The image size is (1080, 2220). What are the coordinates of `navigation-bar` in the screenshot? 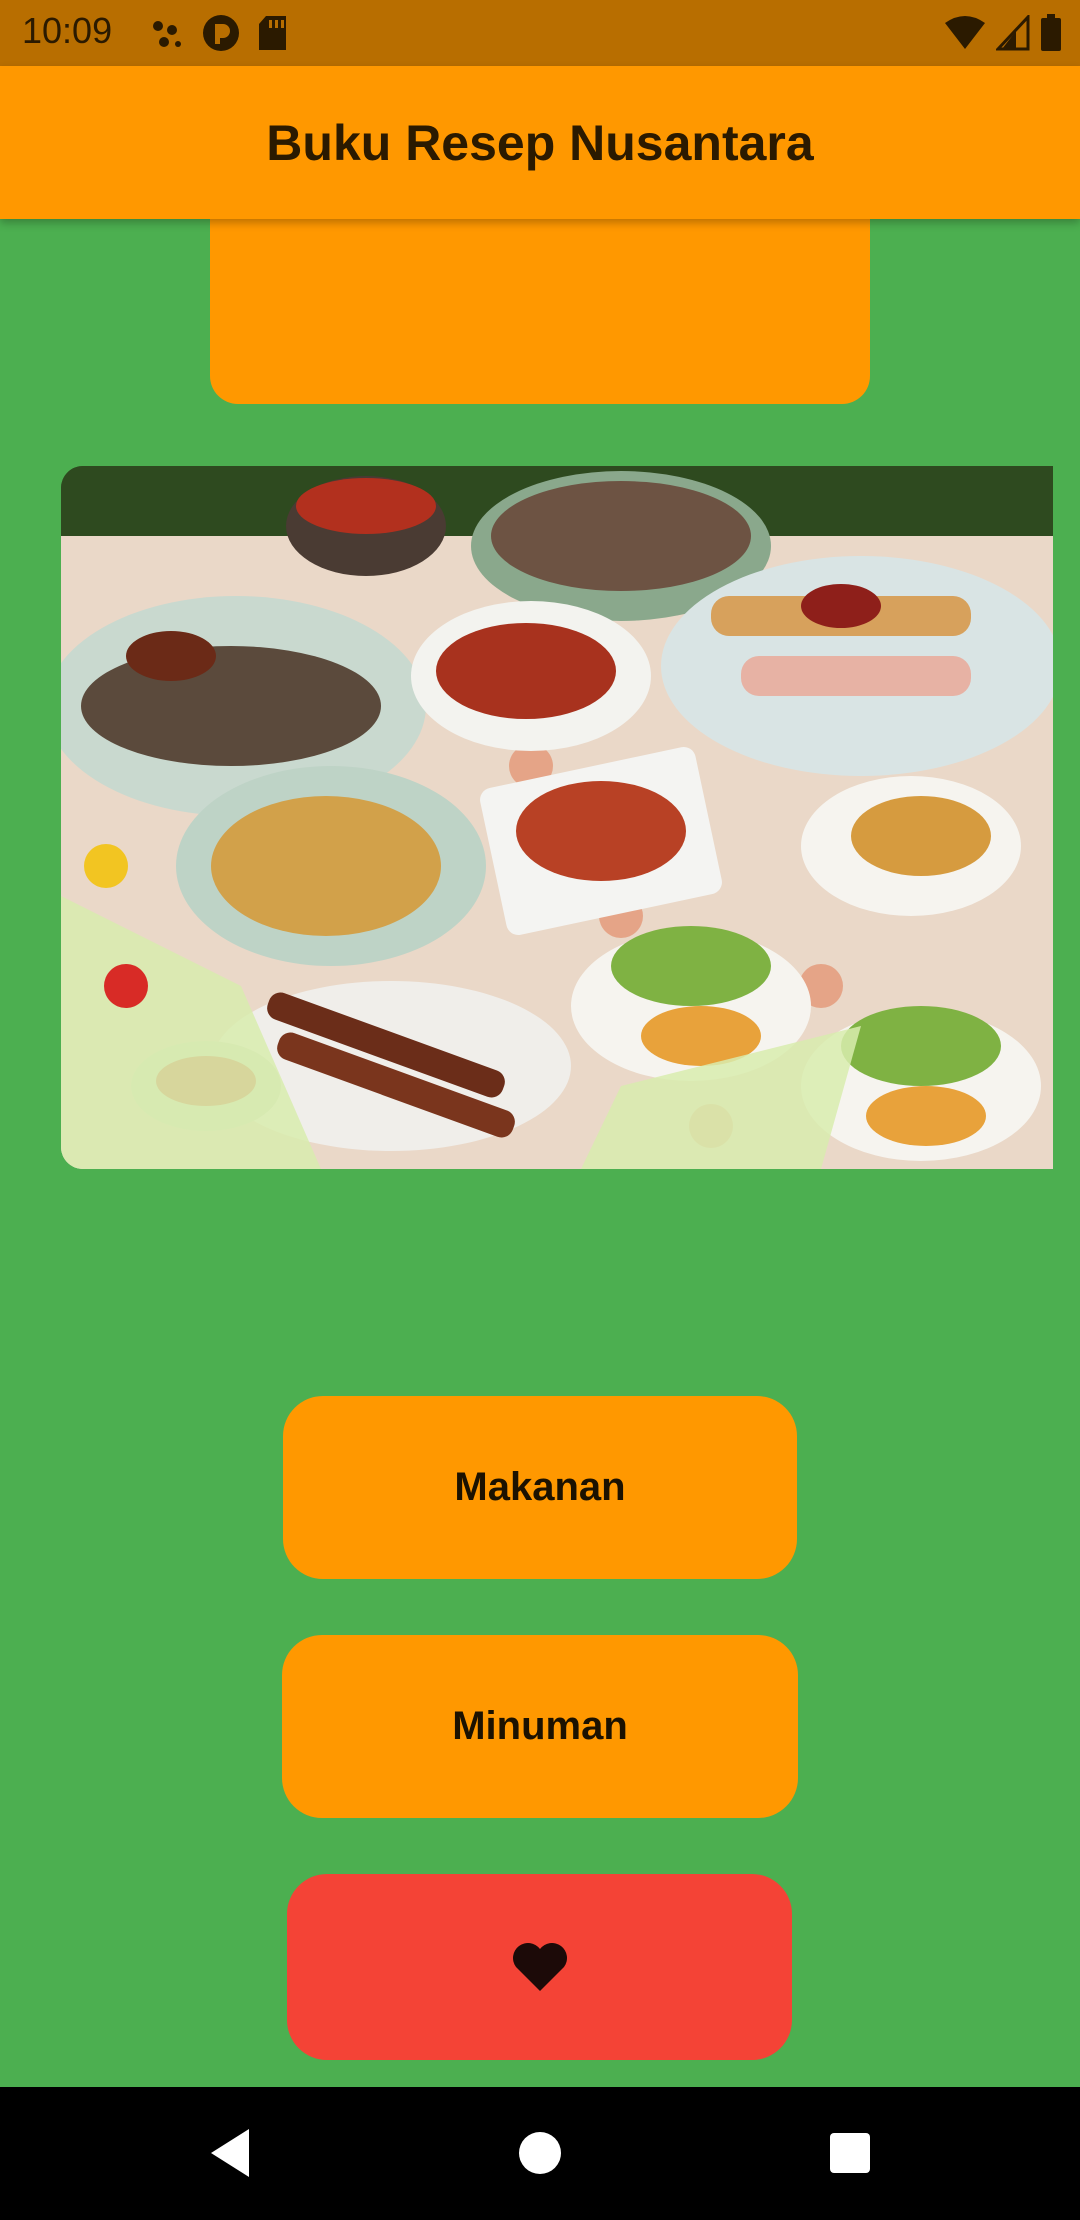 It's located at (540, 2153).